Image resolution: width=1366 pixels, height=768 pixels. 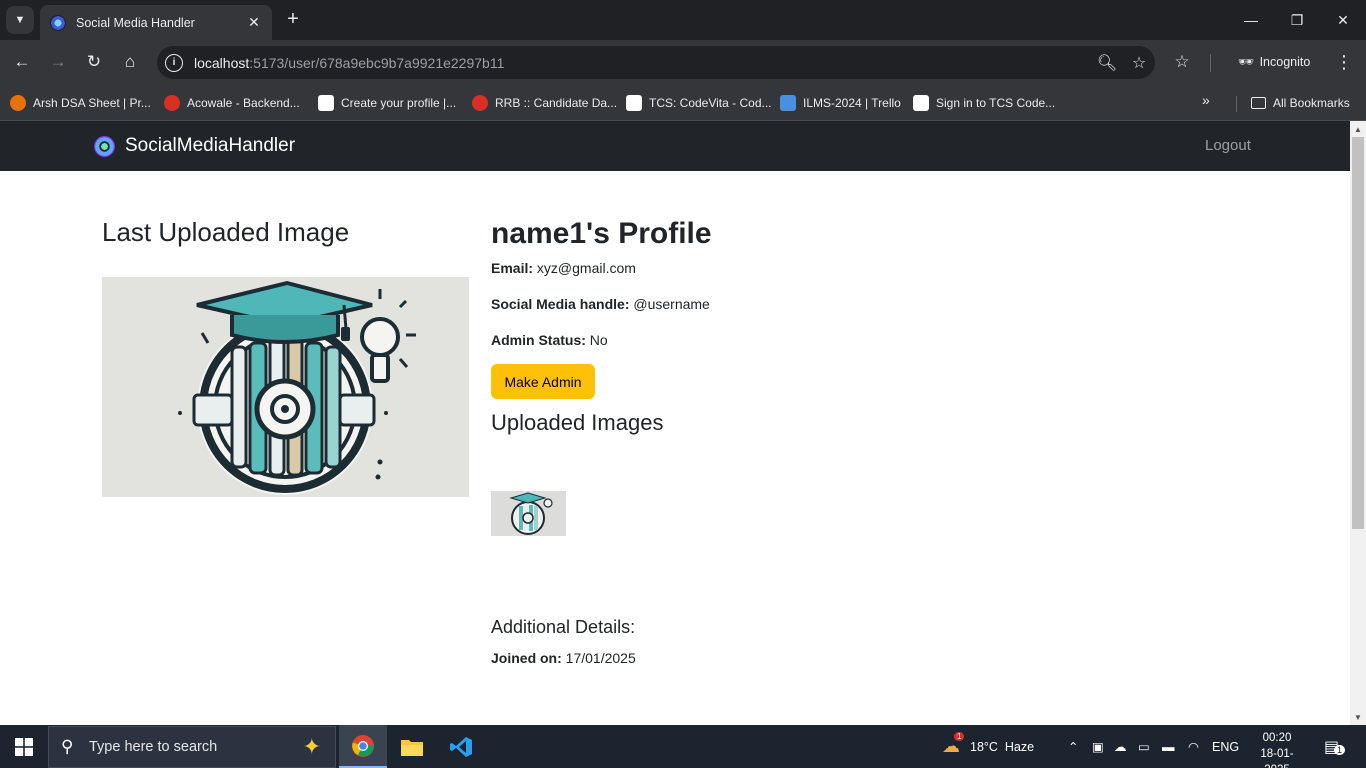 I want to click on browser-menu-icon: ⋮, so click(x=1344, y=62).